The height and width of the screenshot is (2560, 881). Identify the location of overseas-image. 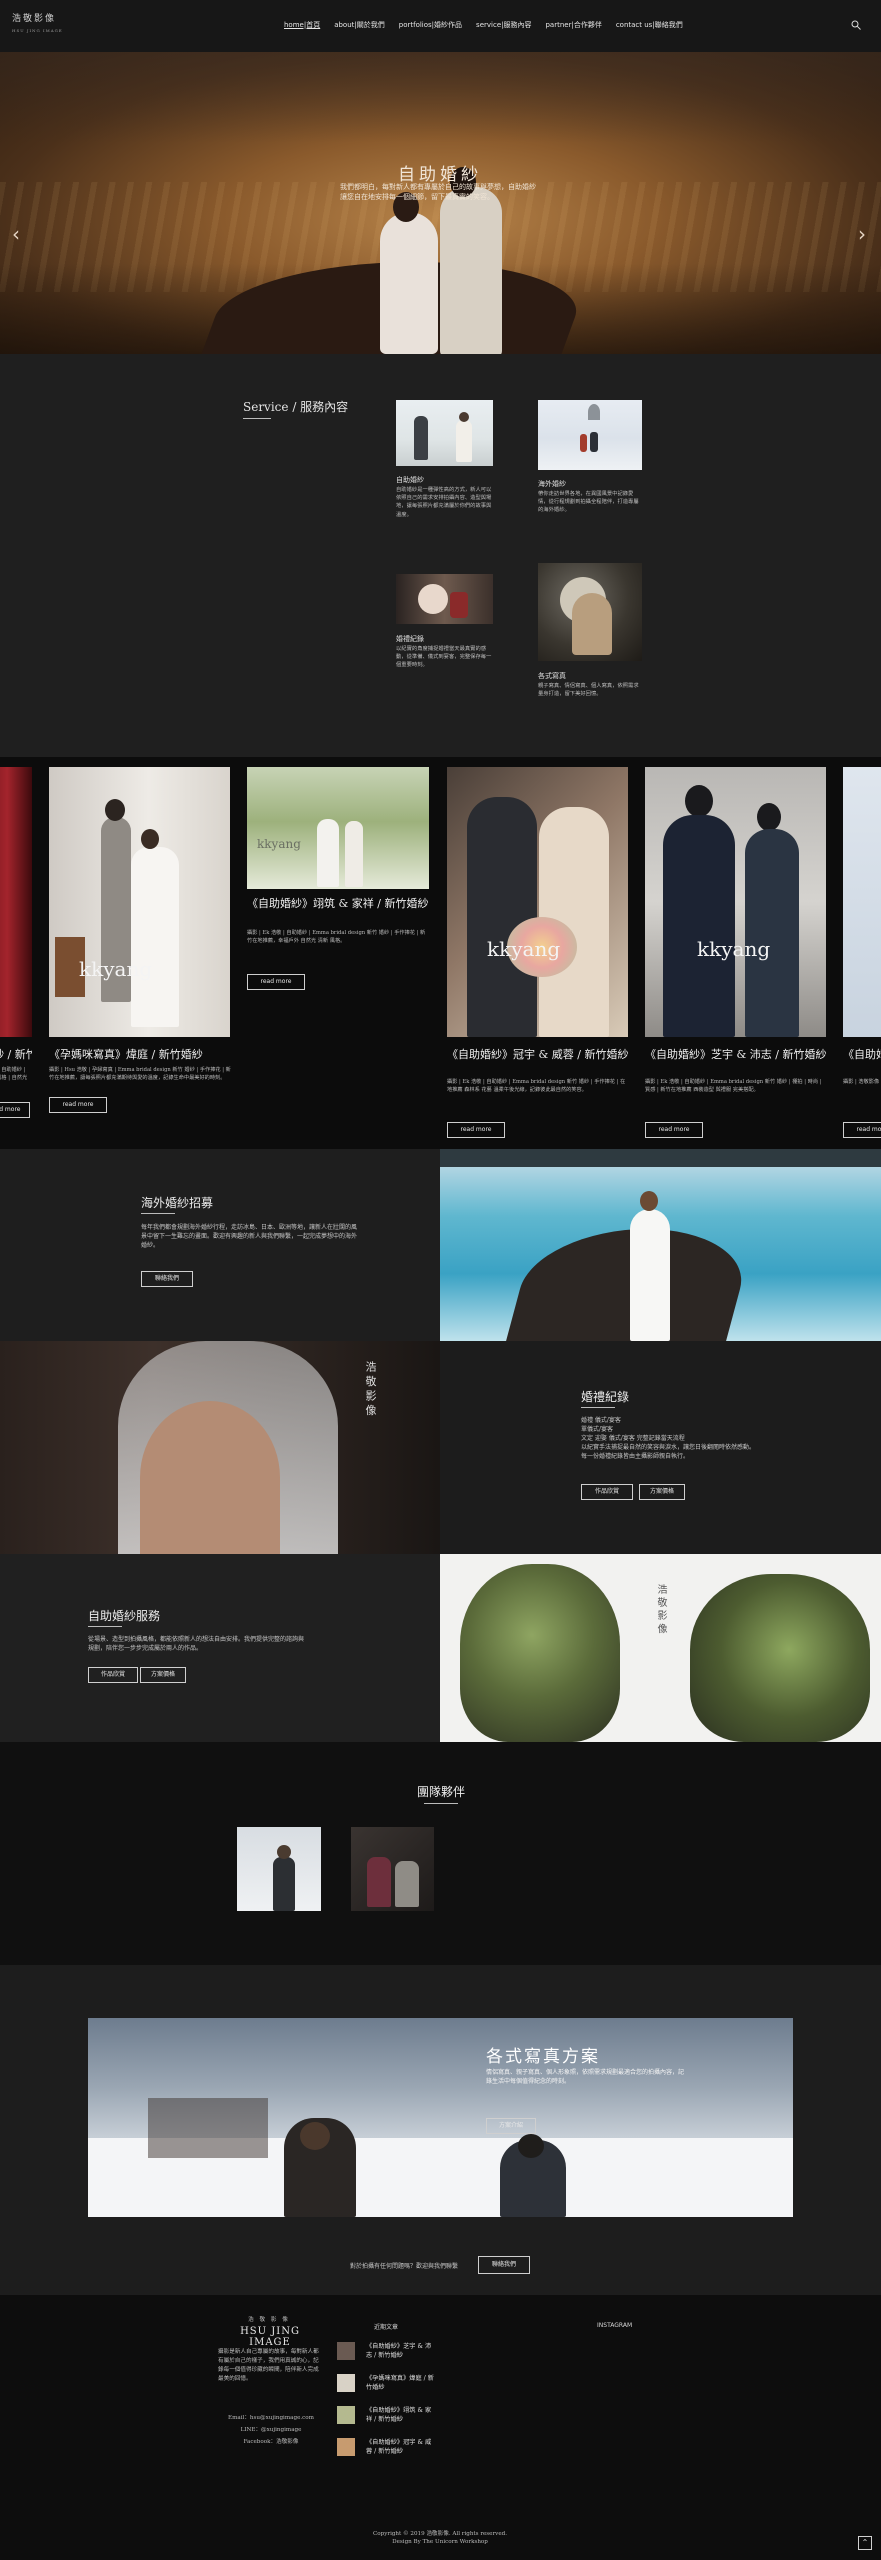
(660, 1245).